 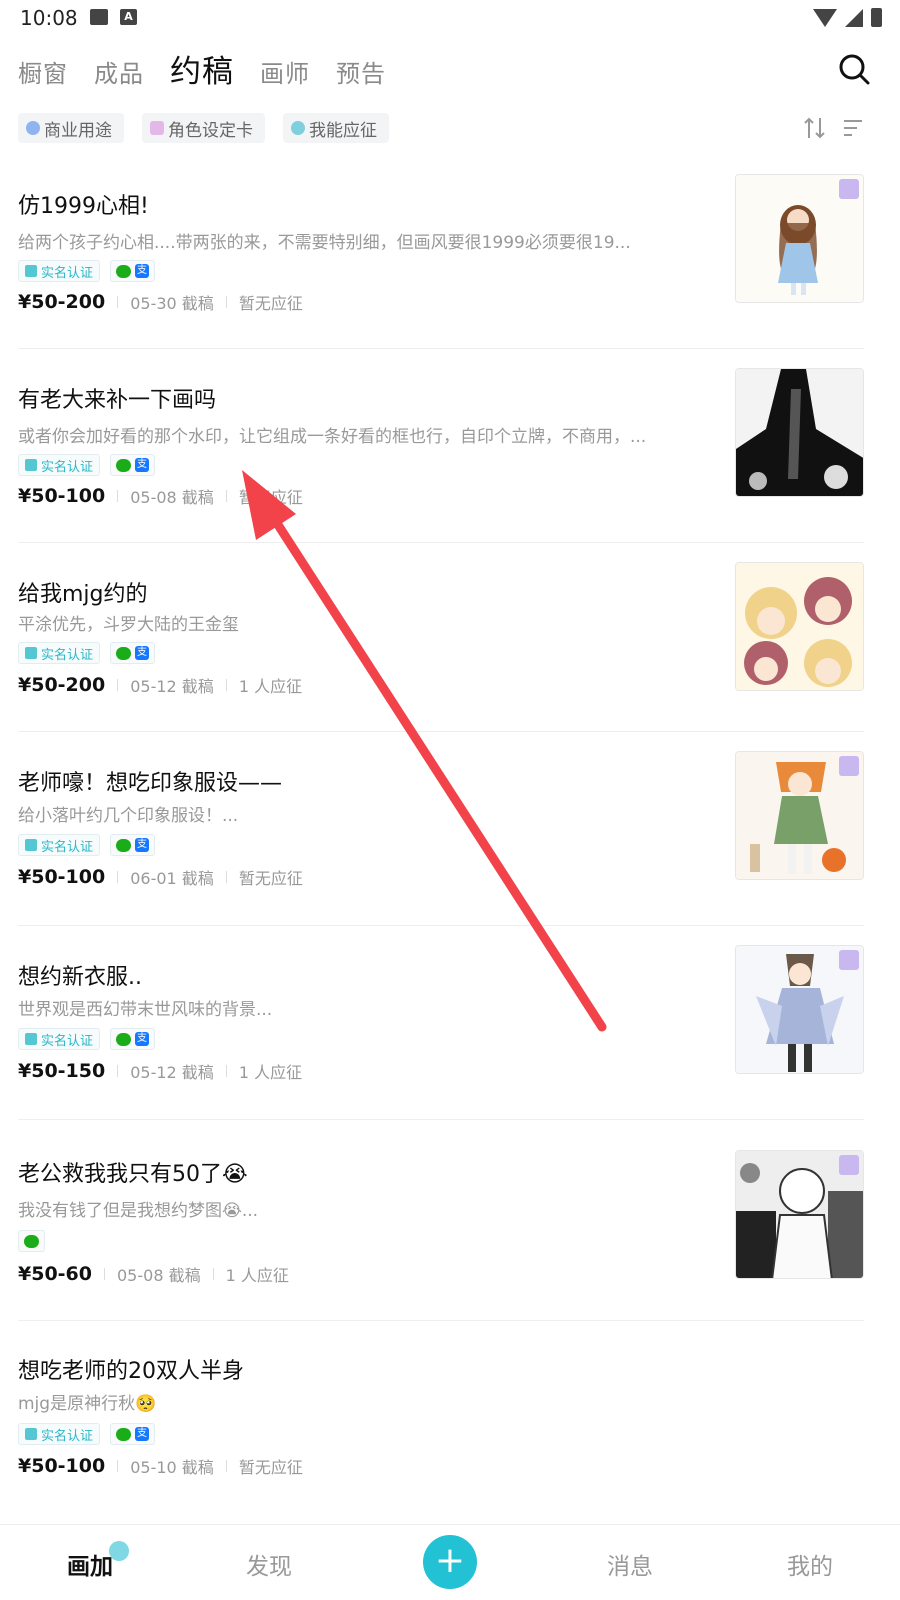 I want to click on filter-character-card: 角色设定卡, so click(x=203, y=128).